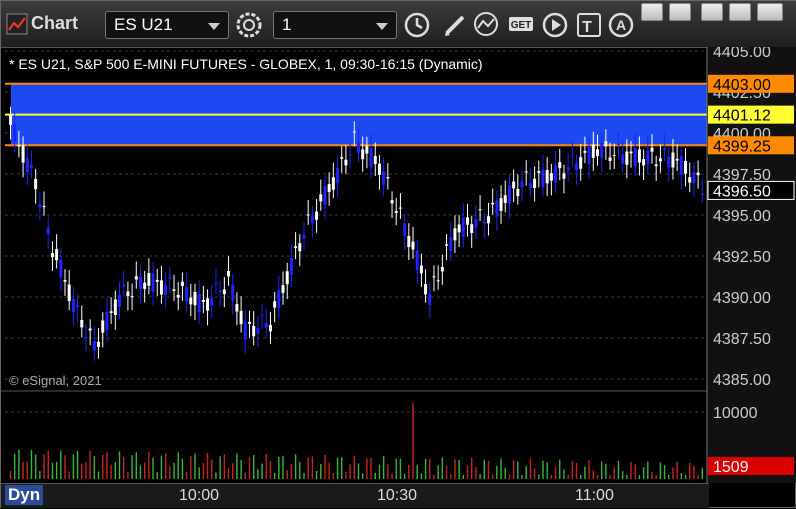 This screenshot has height=509, width=796. What do you see at coordinates (740, 12) in the screenshot?
I see `maximize-button` at bounding box center [740, 12].